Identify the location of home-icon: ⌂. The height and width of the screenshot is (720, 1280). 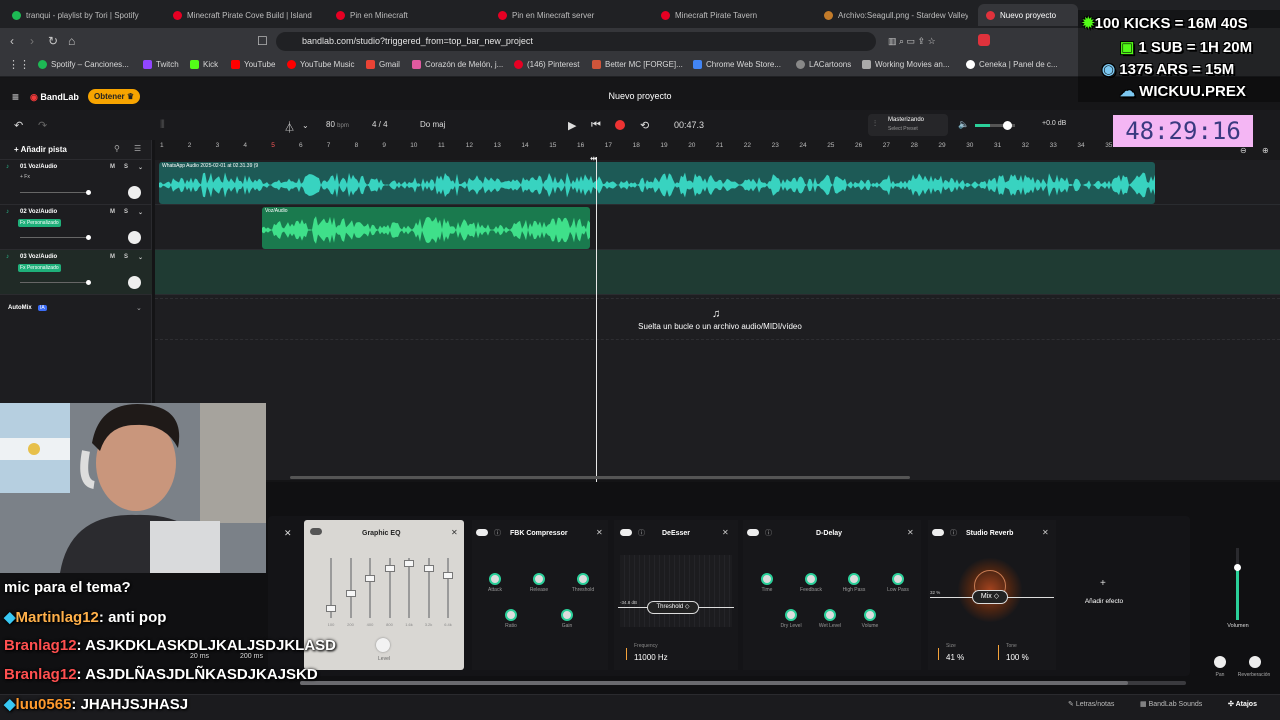
(71, 41).